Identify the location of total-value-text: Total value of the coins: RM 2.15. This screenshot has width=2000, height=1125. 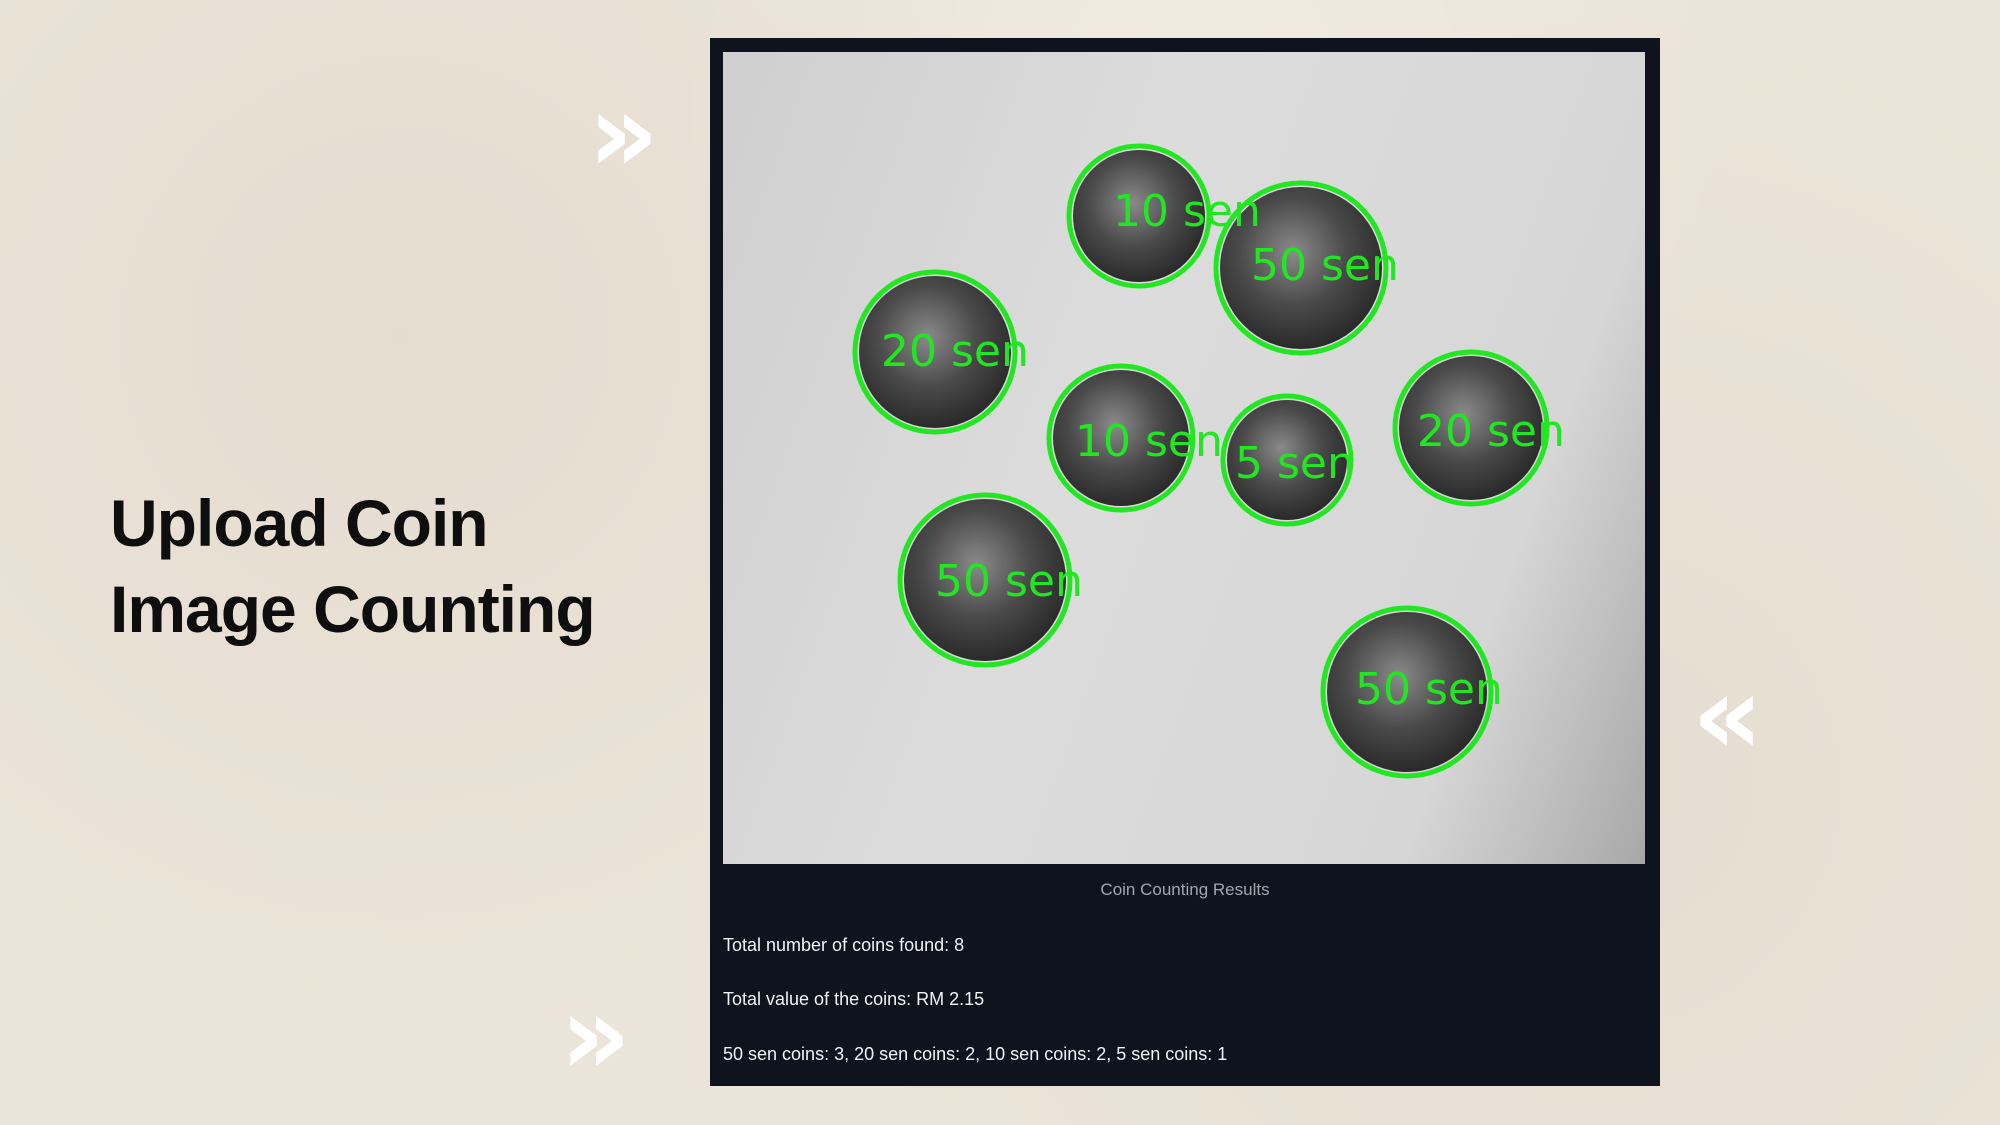
(854, 999).